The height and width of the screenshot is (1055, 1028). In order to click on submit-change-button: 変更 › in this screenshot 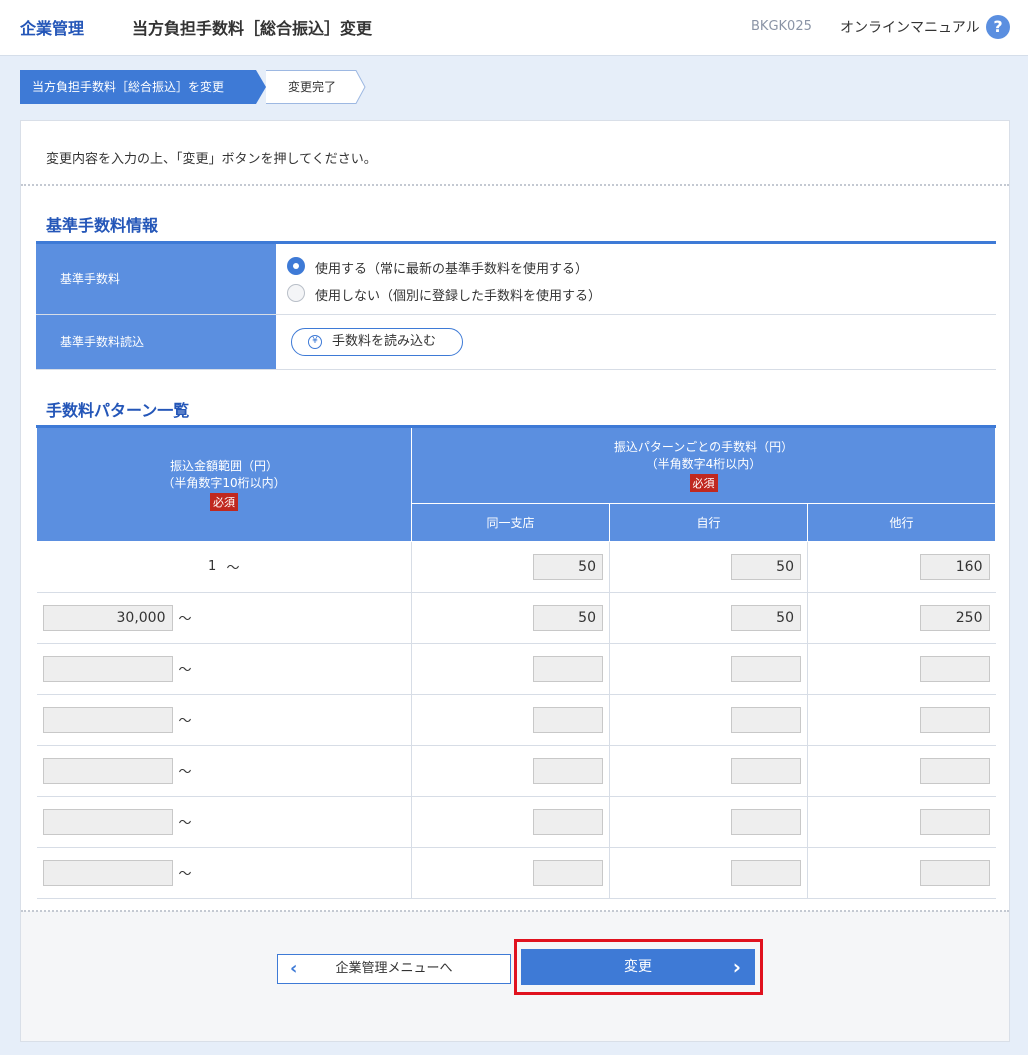, I will do `click(638, 967)`.